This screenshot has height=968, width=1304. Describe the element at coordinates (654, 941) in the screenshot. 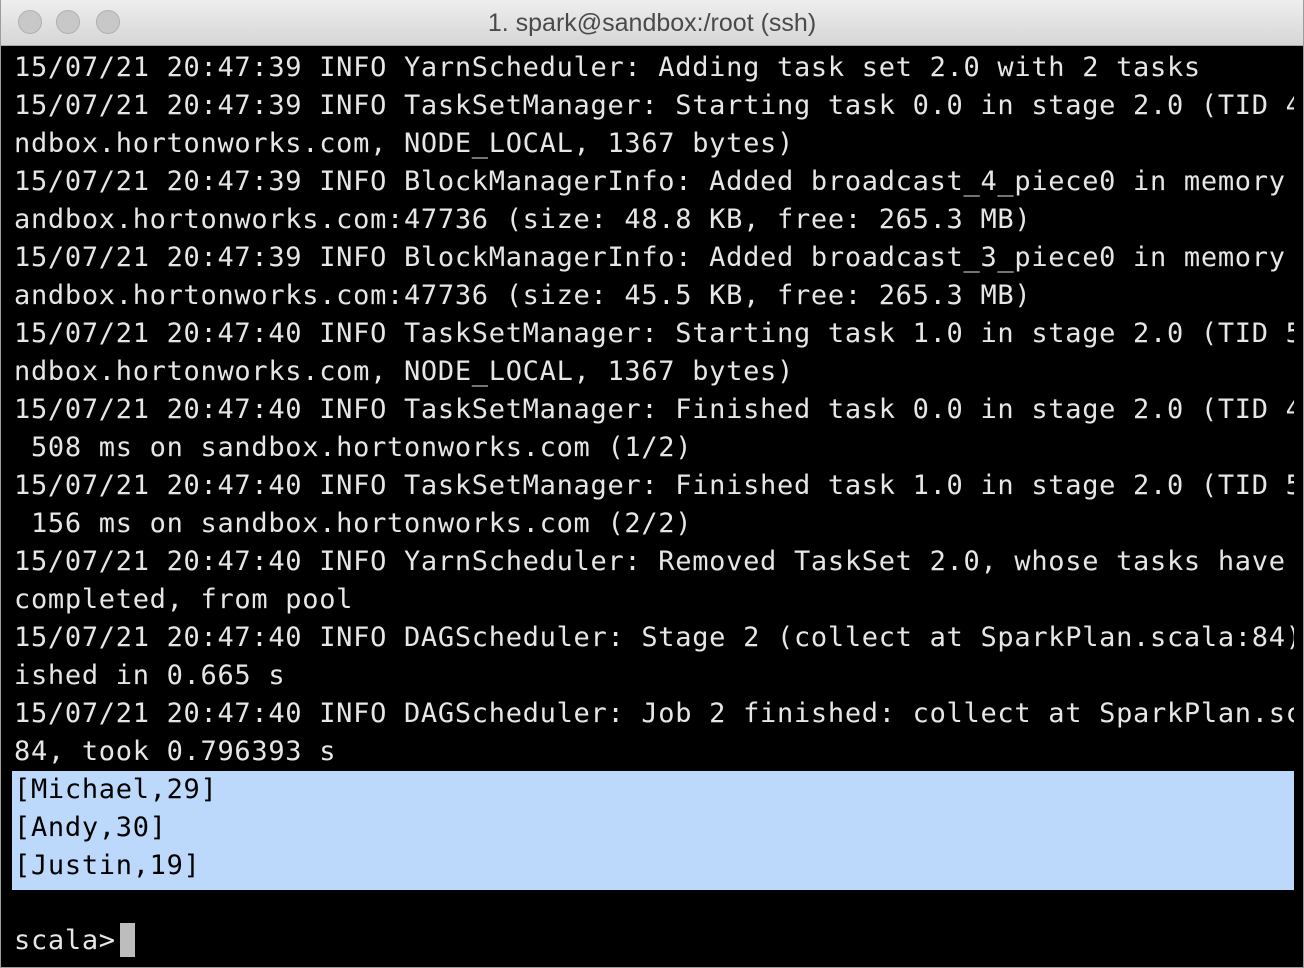

I see `prompt-line: scala>` at that location.